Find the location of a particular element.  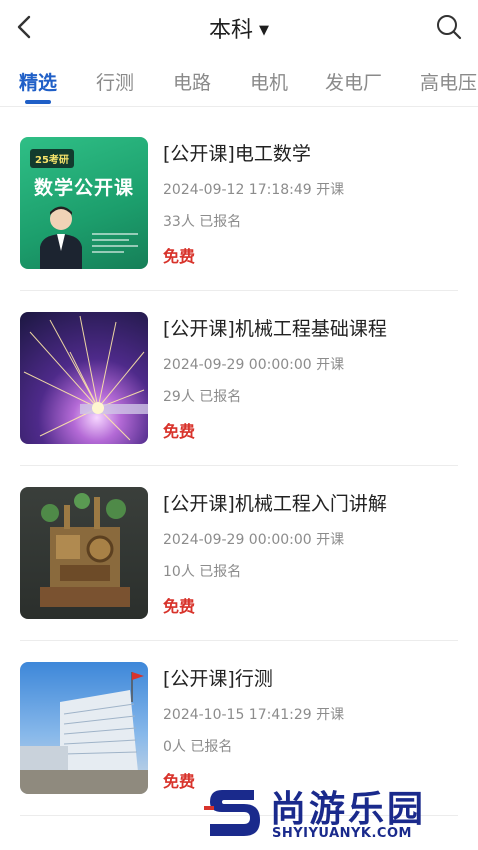

course-title: [公开课]机械工程基础课程 is located at coordinates (275, 329).